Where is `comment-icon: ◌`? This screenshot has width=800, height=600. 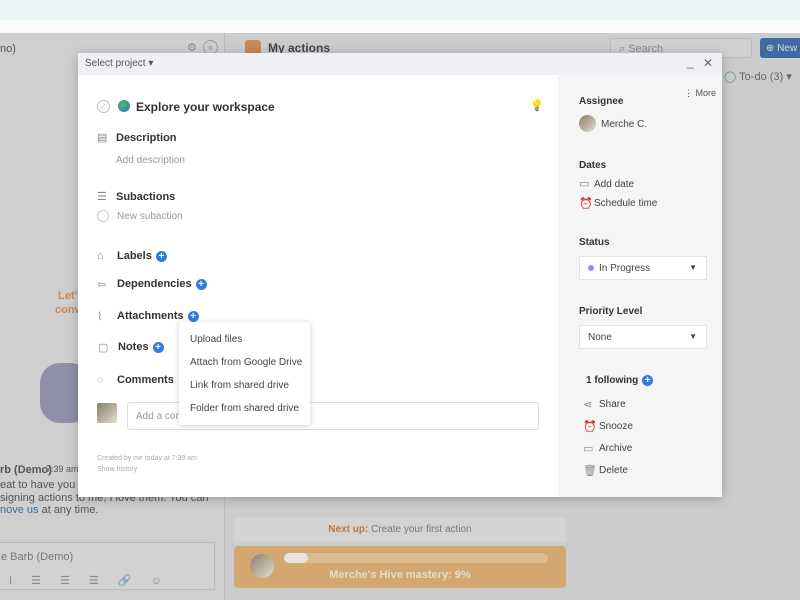 comment-icon: ◌ is located at coordinates (100, 380).